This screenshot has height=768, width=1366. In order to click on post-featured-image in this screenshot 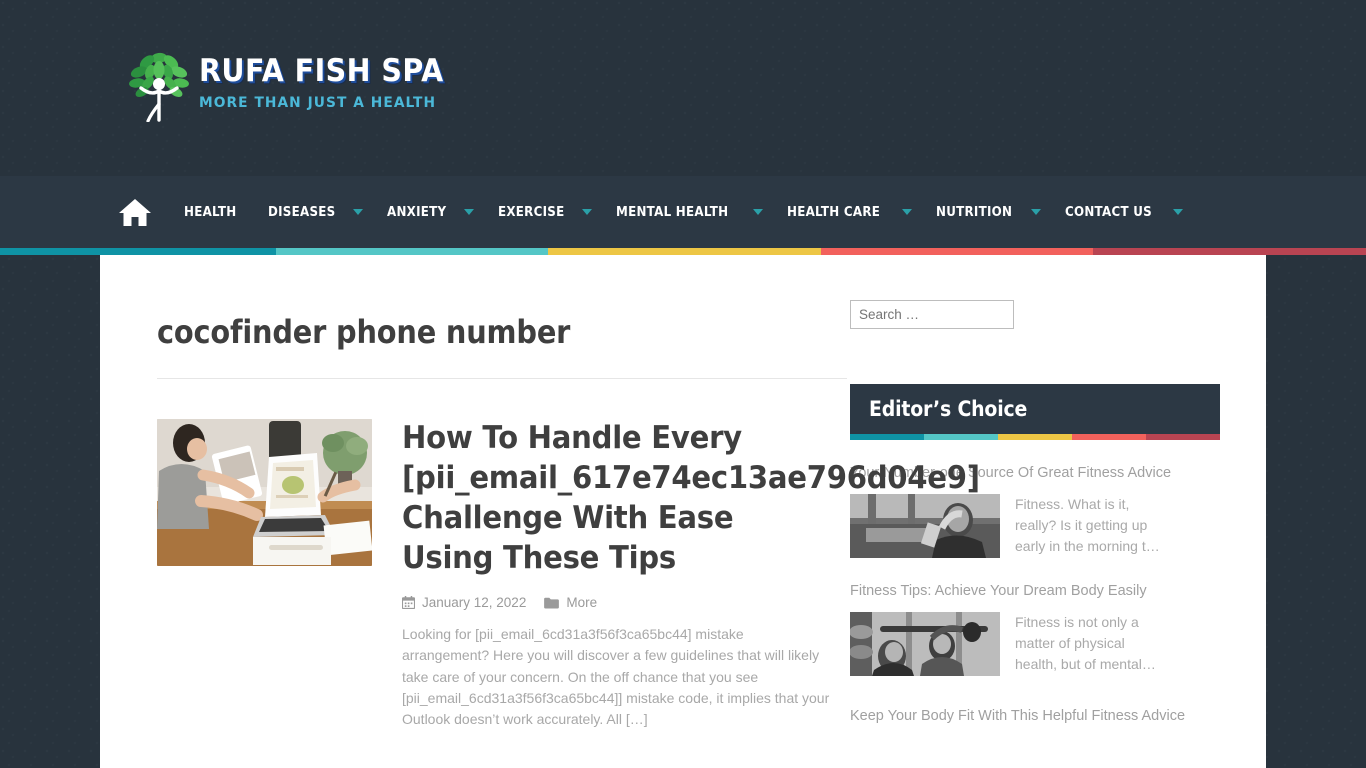, I will do `click(264, 493)`.